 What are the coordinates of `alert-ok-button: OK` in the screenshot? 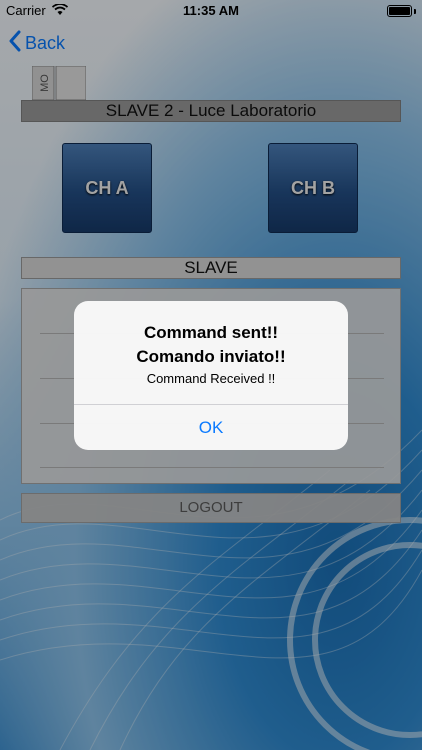 It's located at (211, 427).